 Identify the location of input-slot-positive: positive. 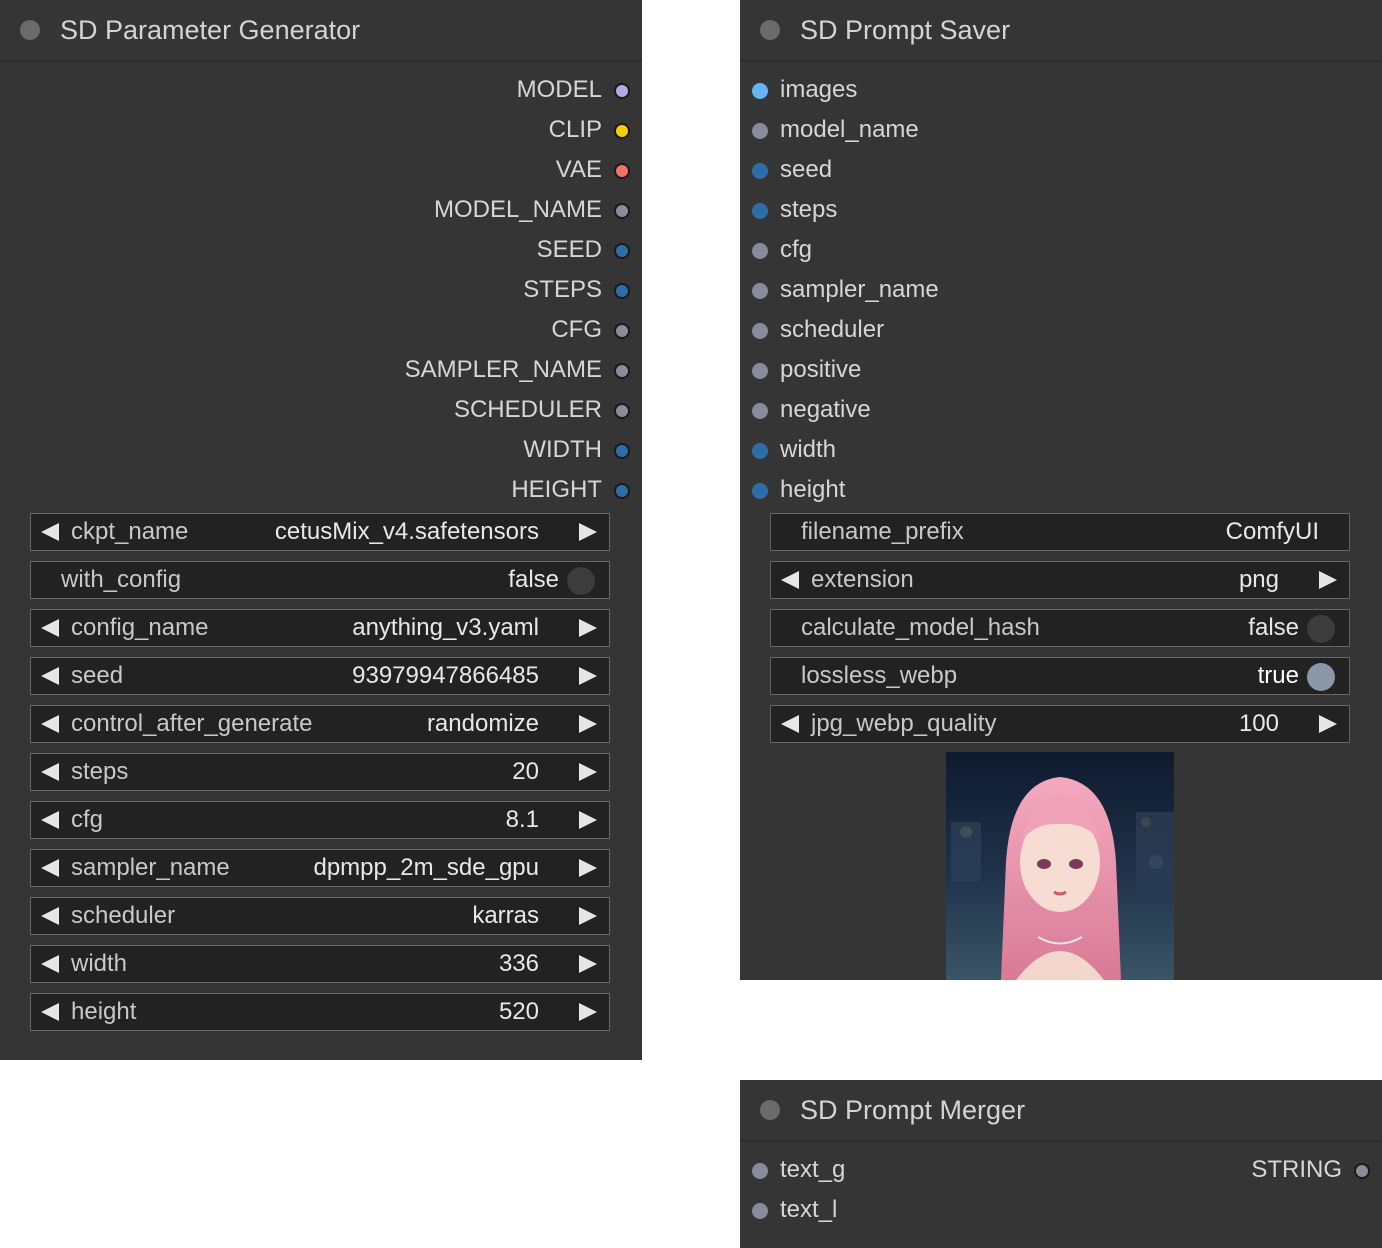
(940, 370).